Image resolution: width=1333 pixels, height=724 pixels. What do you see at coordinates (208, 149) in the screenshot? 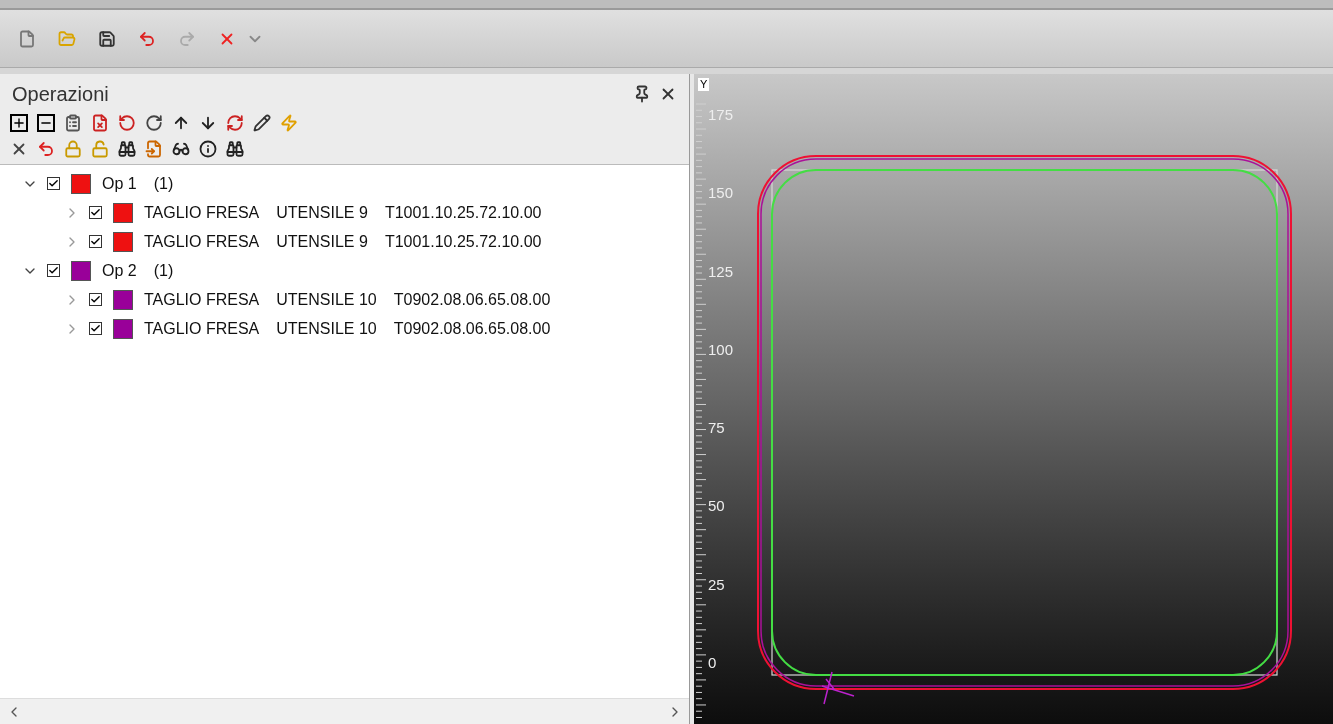
I see `info-icon` at bounding box center [208, 149].